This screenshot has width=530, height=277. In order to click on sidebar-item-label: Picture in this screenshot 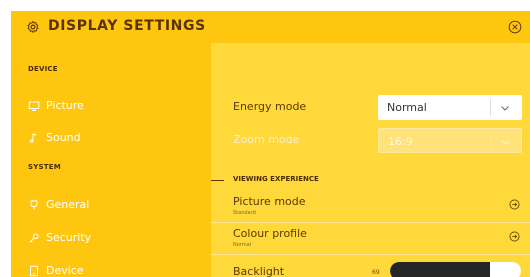, I will do `click(65, 105)`.